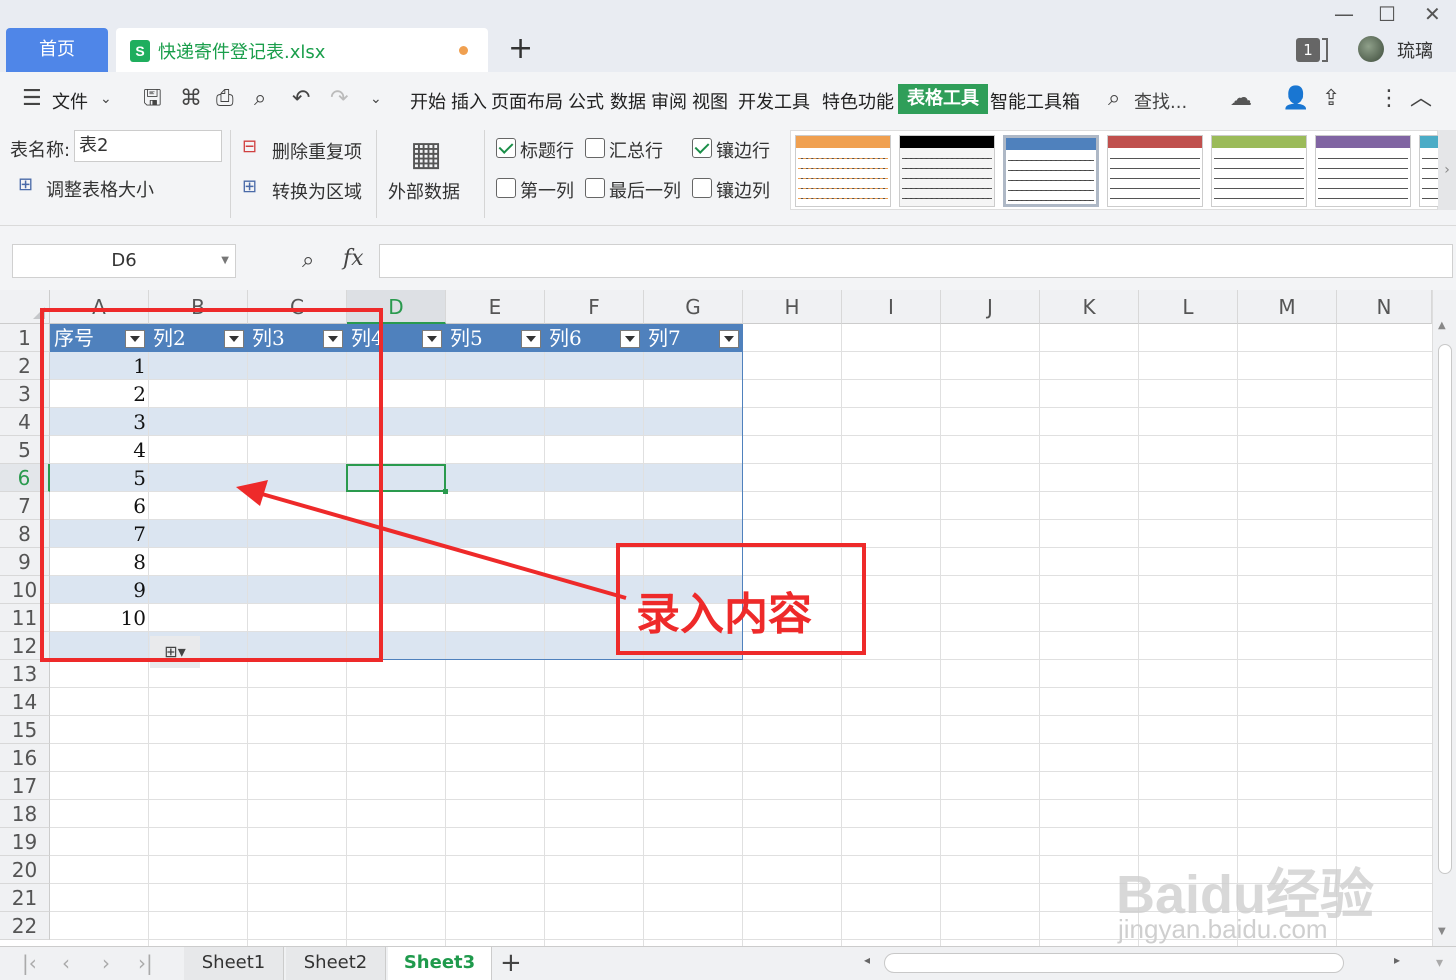 The height and width of the screenshot is (980, 1456). I want to click on column-header-K: K, so click(1089, 307).